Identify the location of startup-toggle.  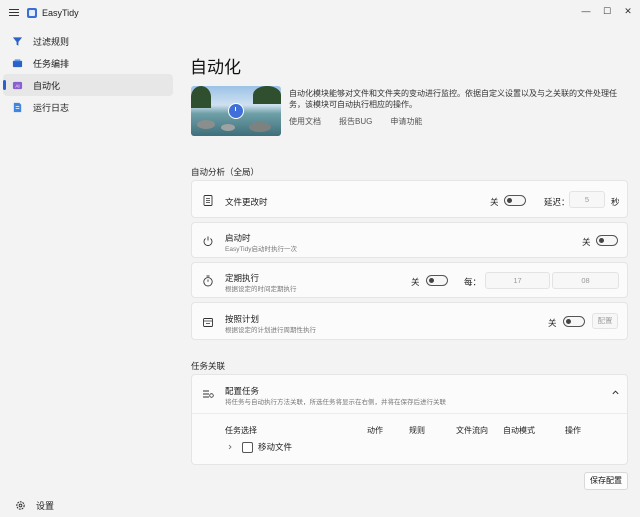
(607, 240).